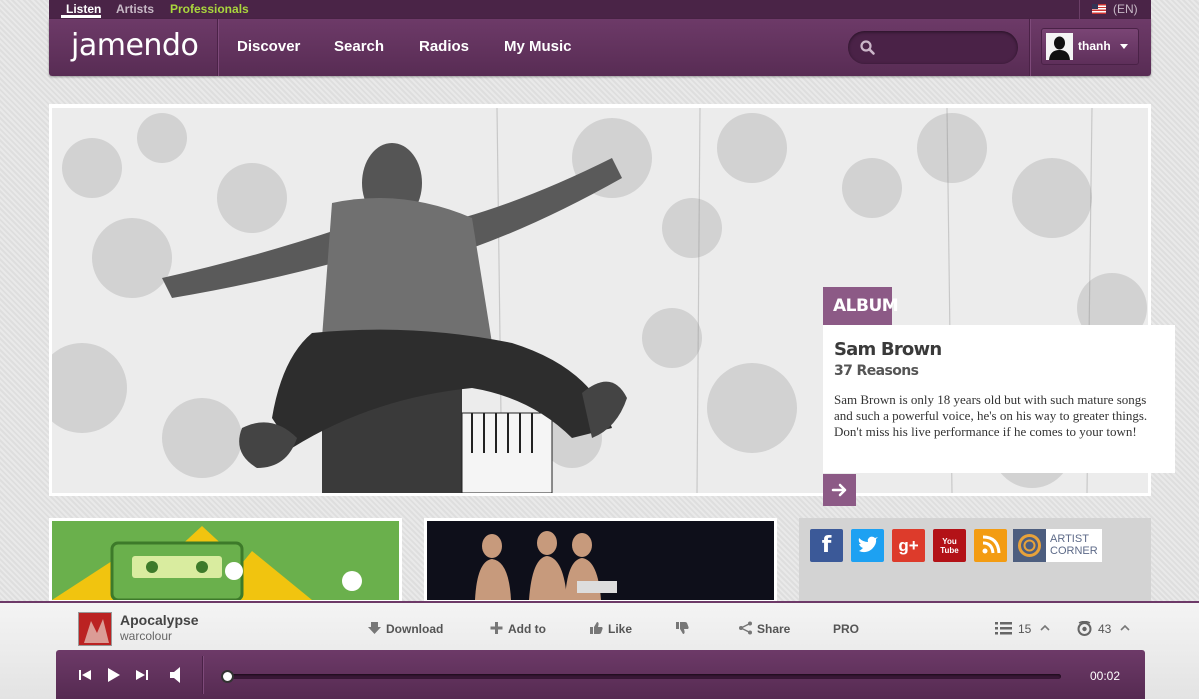  I want to click on album-tag: ALBUM, so click(861, 306).